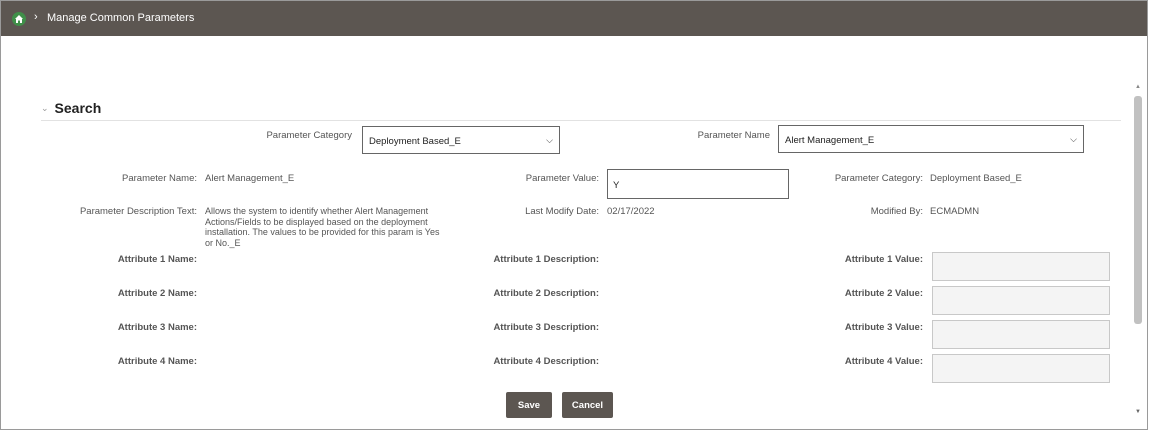  I want to click on attribute-1-value-label: Attribute 1 Value:, so click(883, 259).